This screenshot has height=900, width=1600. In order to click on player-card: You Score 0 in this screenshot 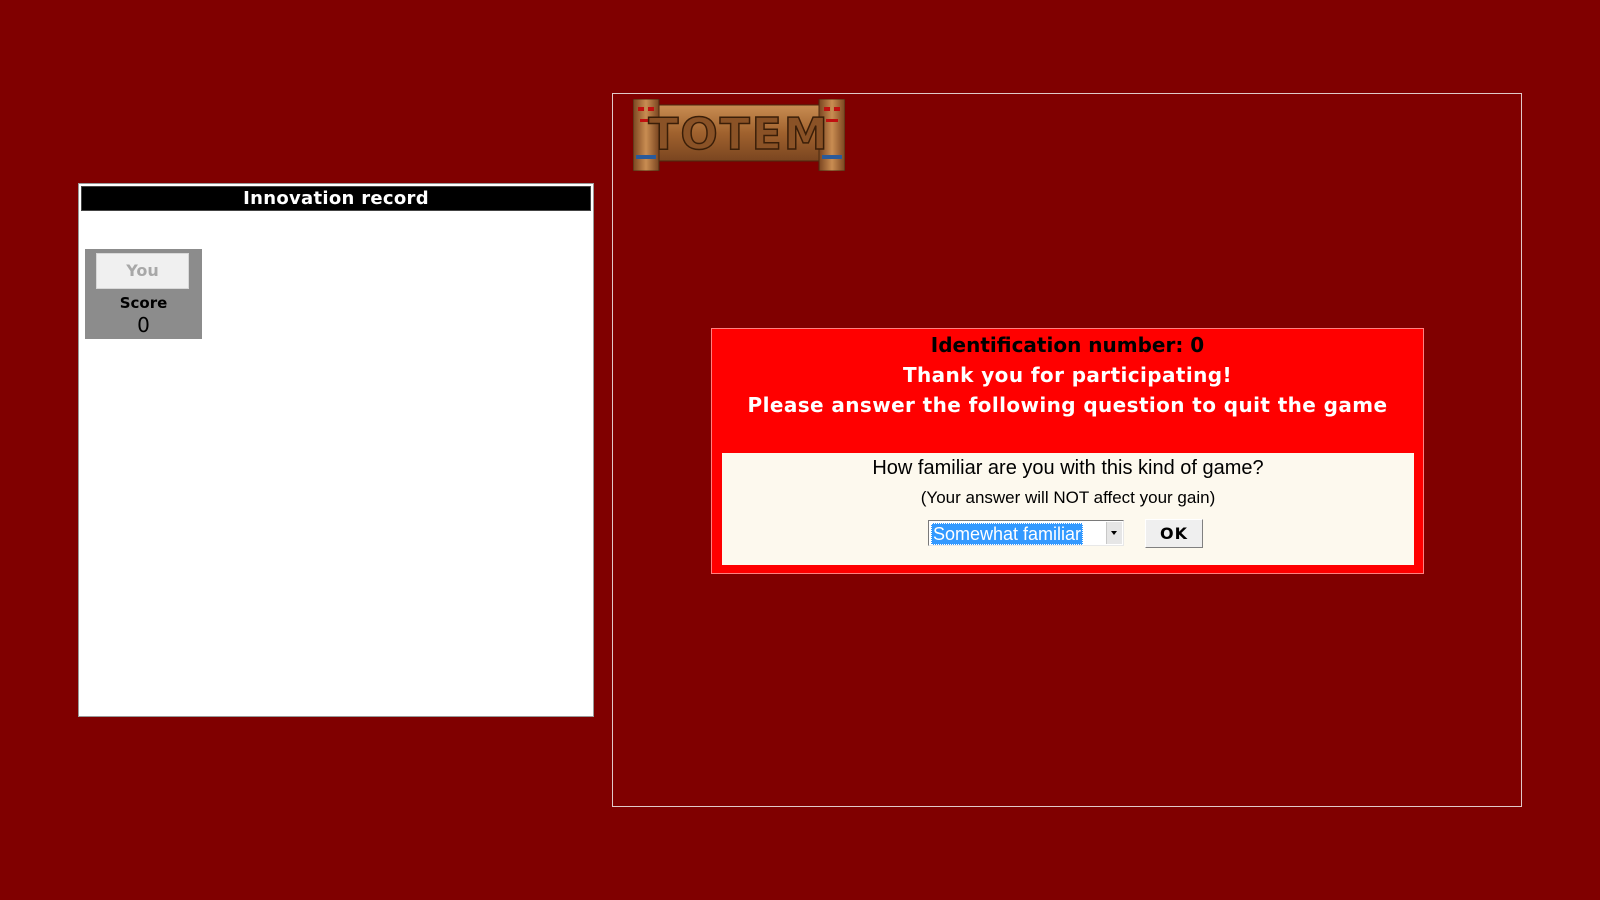, I will do `click(143, 294)`.